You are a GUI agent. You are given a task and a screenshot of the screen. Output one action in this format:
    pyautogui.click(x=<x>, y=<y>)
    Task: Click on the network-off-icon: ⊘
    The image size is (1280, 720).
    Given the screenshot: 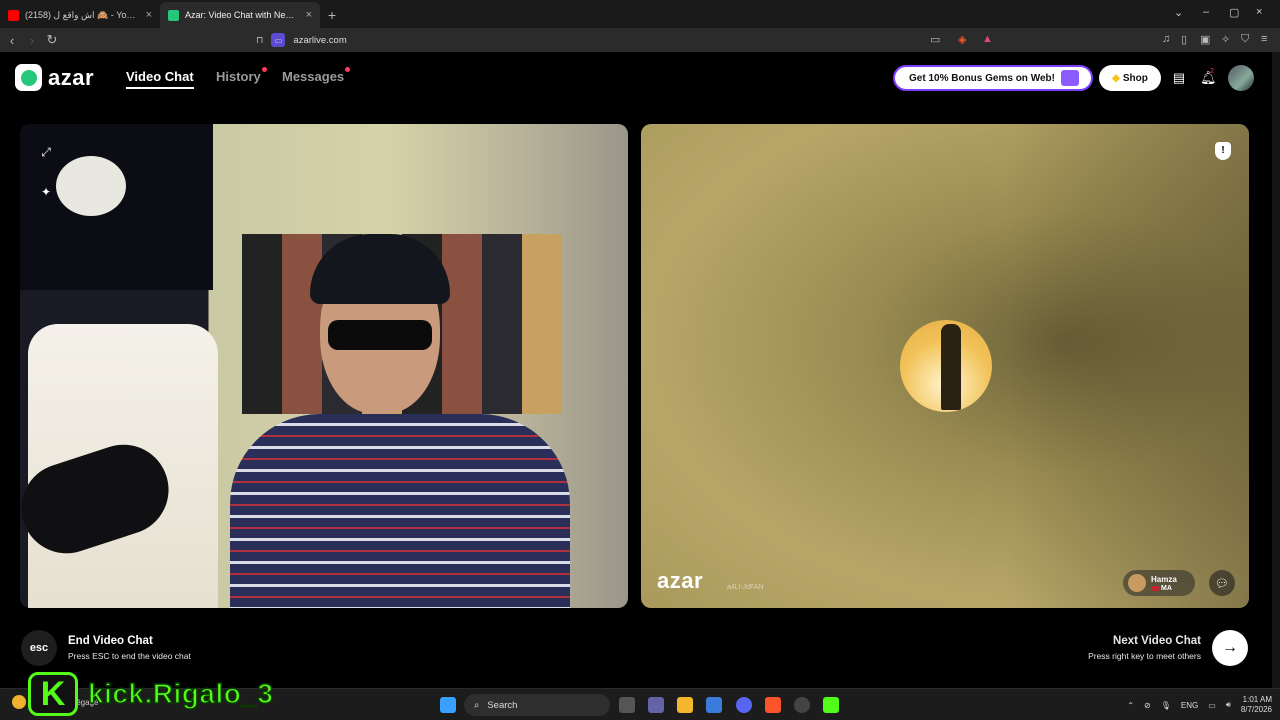 What is the action you would take?
    pyautogui.click(x=1147, y=705)
    